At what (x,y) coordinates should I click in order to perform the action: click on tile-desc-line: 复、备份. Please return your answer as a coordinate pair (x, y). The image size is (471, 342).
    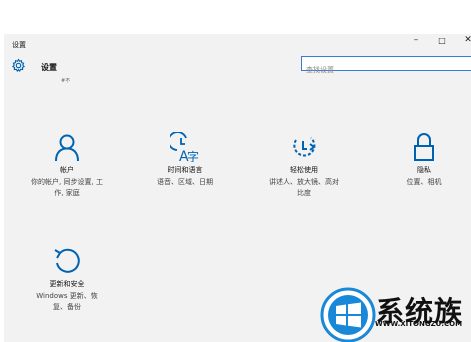
    Looking at the image, I should click on (67, 307).